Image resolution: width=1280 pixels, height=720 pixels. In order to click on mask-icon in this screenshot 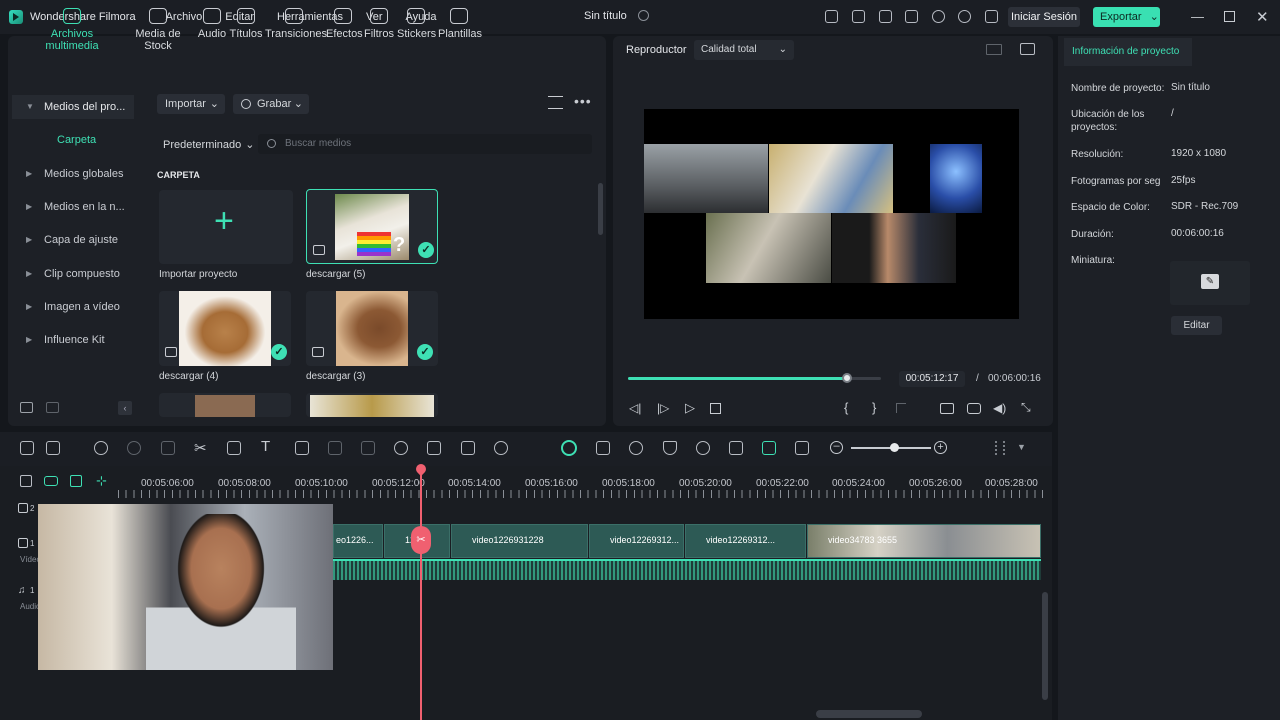, I will do `click(335, 448)`.